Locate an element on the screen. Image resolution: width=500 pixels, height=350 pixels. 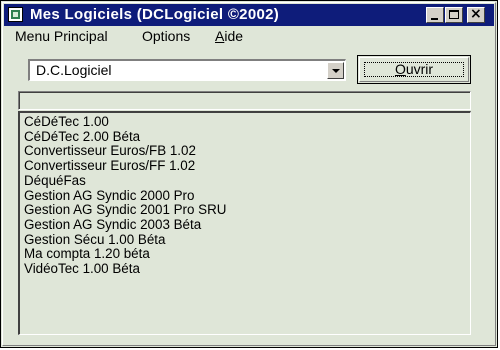
list-item: CéDéTec 1.00 is located at coordinates (125, 122).